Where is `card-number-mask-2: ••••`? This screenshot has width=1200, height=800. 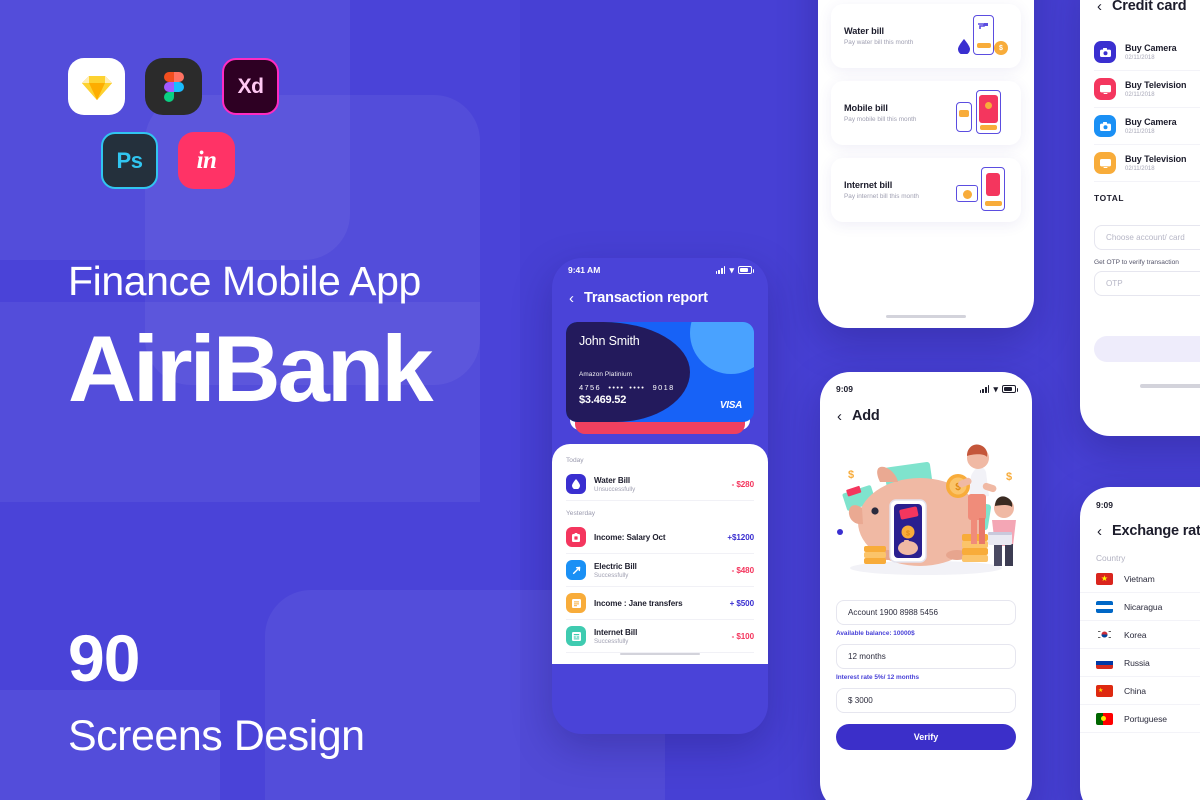 card-number-mask-2: •••• is located at coordinates (637, 387).